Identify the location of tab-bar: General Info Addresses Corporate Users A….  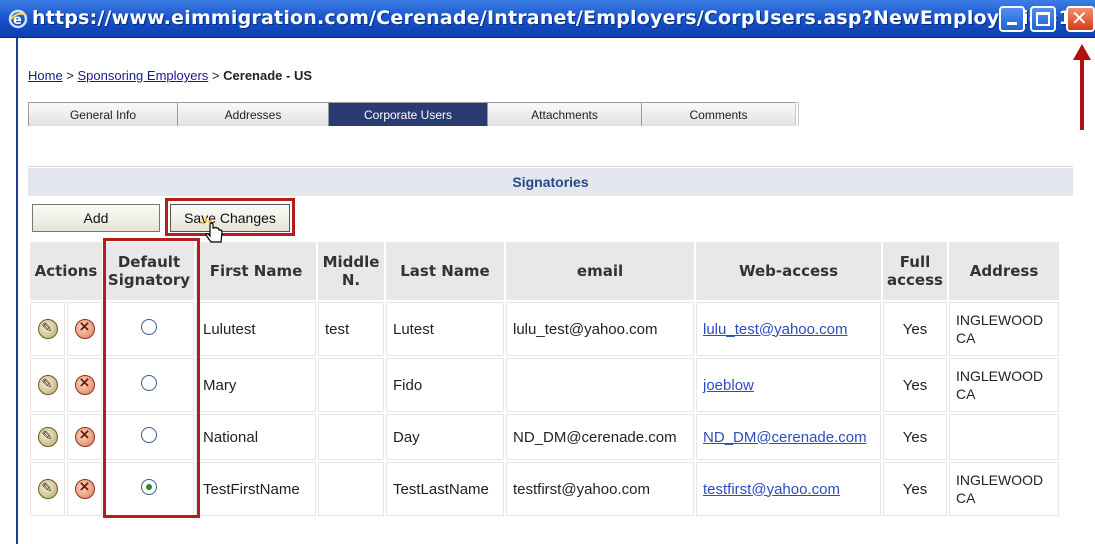
(413, 114).